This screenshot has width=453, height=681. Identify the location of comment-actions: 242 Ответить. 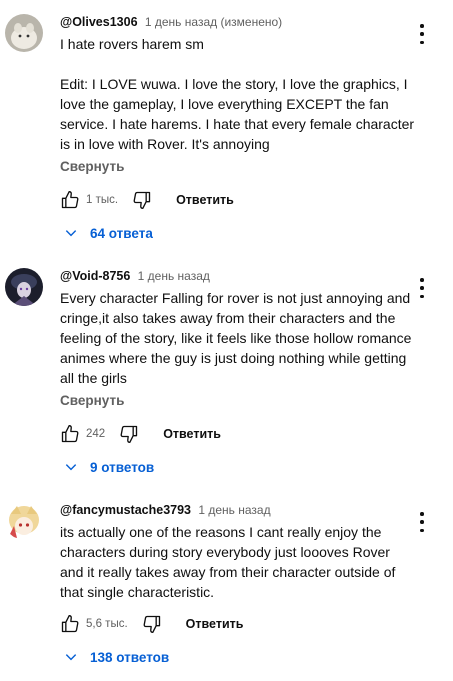
(140, 434).